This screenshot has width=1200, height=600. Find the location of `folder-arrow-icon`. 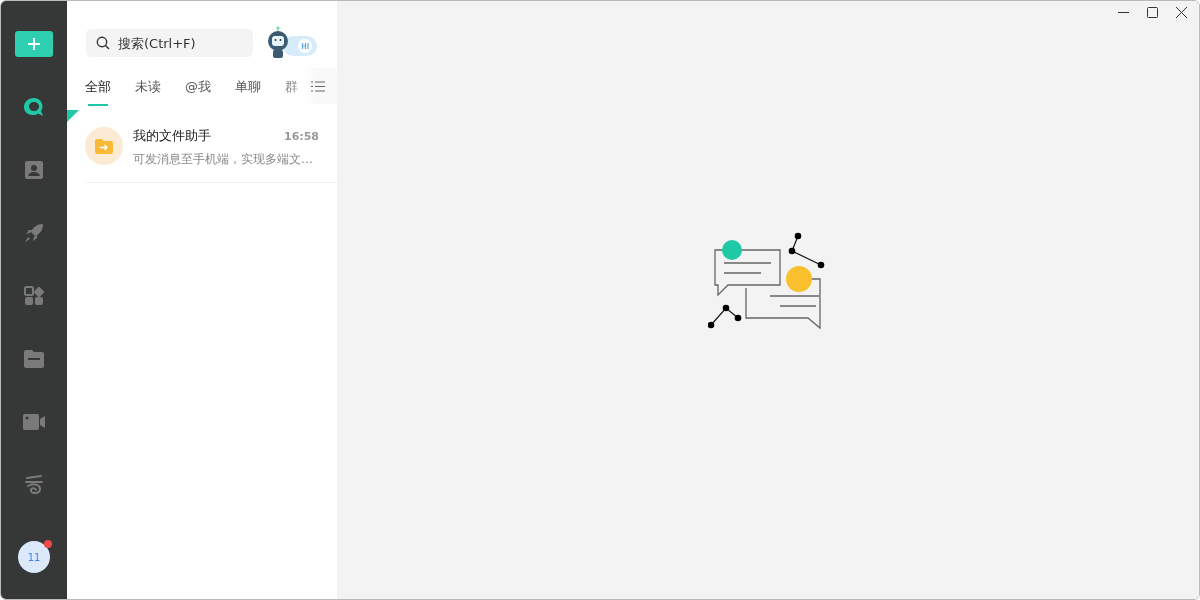

folder-arrow-icon is located at coordinates (104, 146).